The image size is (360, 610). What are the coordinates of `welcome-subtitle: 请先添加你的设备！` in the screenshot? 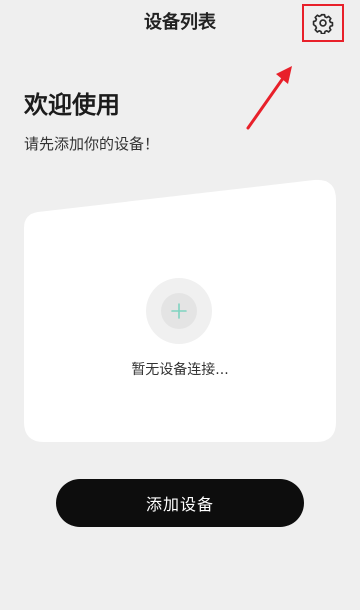 It's located at (92, 144).